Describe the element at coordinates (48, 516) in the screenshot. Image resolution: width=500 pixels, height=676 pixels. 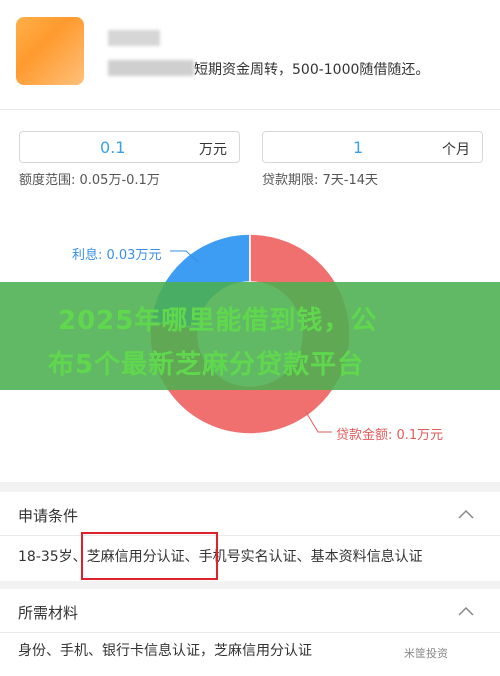
I see `conditions-title: 申请条件` at that location.